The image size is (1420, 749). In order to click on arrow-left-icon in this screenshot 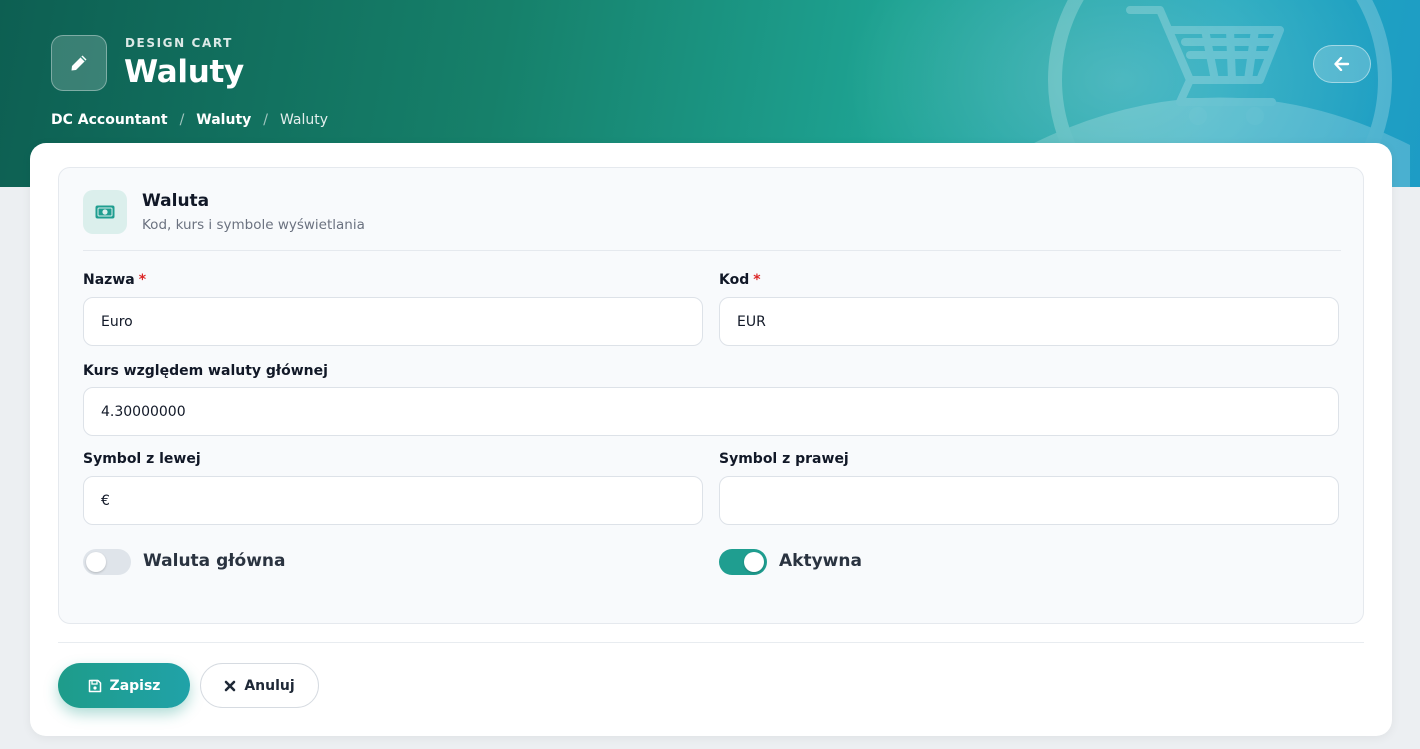, I will do `click(1342, 64)`.